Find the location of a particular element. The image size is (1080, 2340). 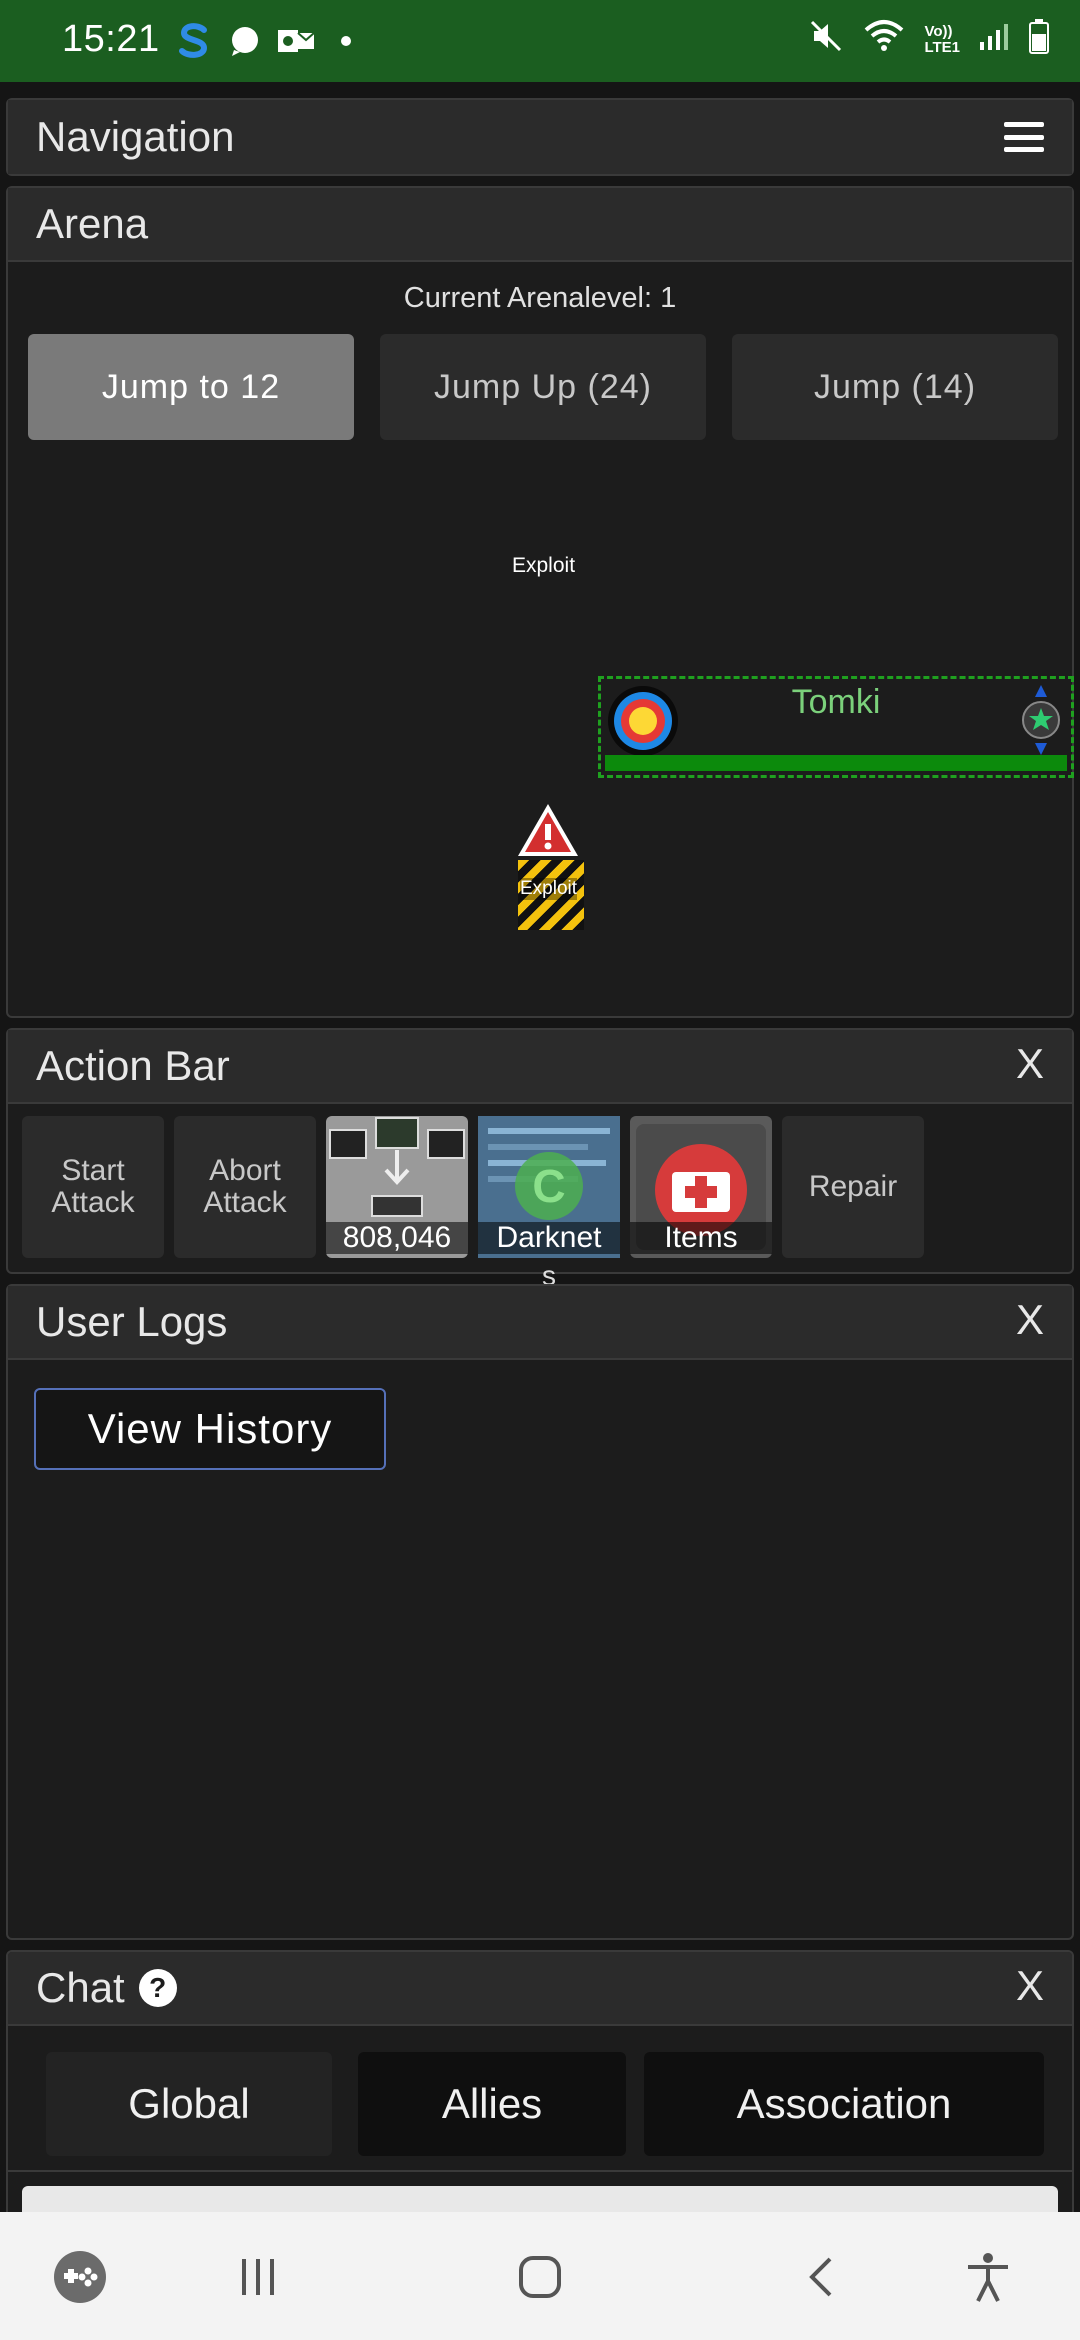

chat-divider is located at coordinates (540, 2171).